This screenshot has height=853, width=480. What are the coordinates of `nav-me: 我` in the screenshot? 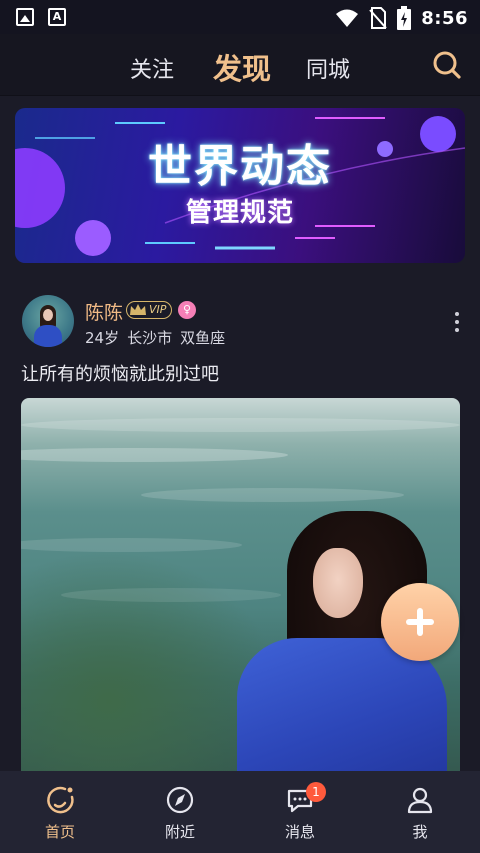 It's located at (420, 813).